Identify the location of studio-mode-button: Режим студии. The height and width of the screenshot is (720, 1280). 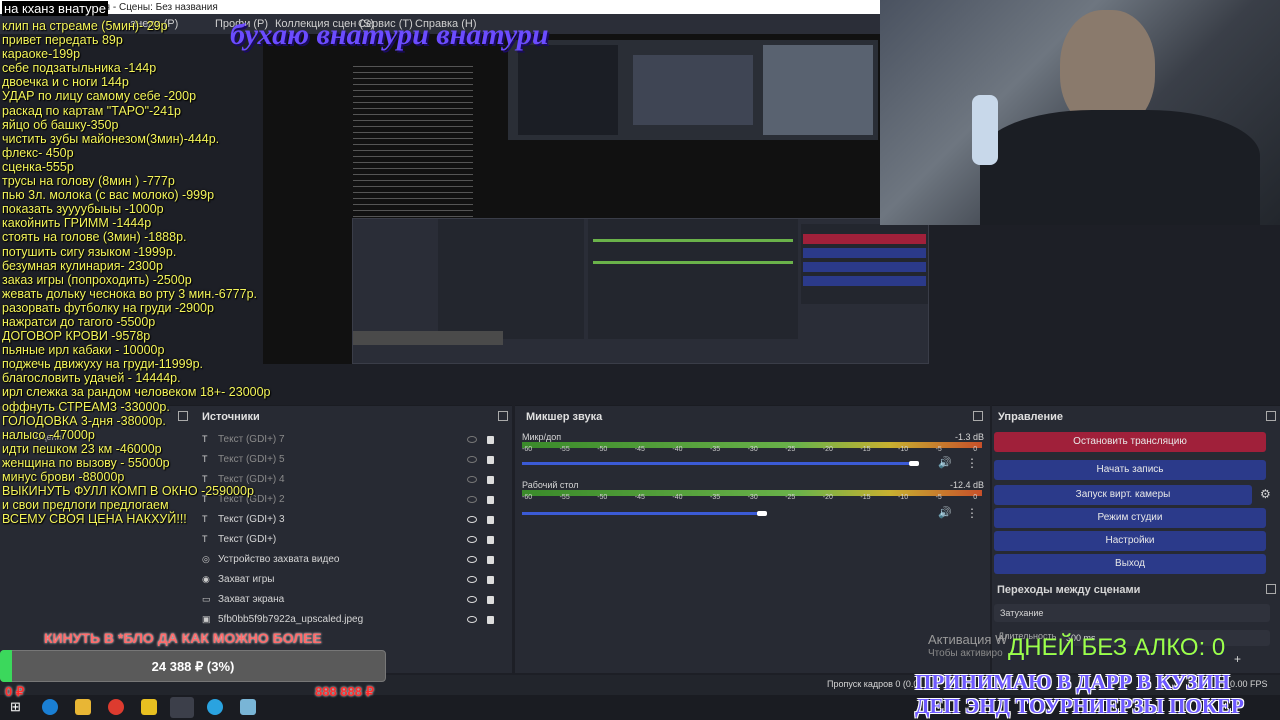
(1130, 518).